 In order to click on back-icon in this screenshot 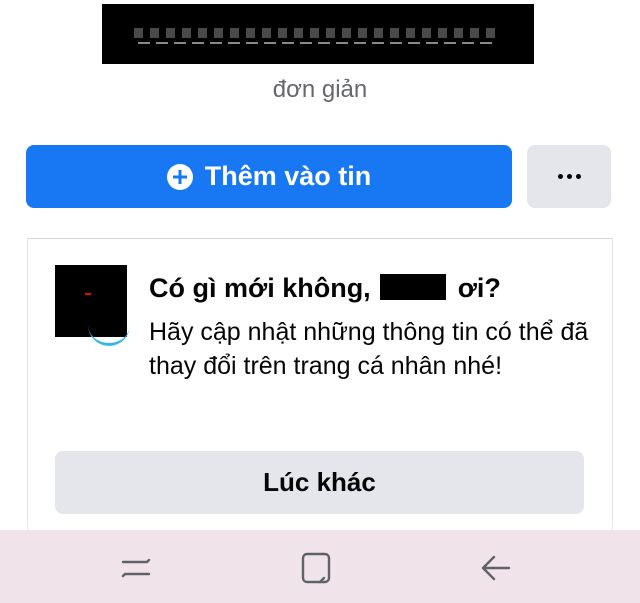, I will do `click(496, 568)`.